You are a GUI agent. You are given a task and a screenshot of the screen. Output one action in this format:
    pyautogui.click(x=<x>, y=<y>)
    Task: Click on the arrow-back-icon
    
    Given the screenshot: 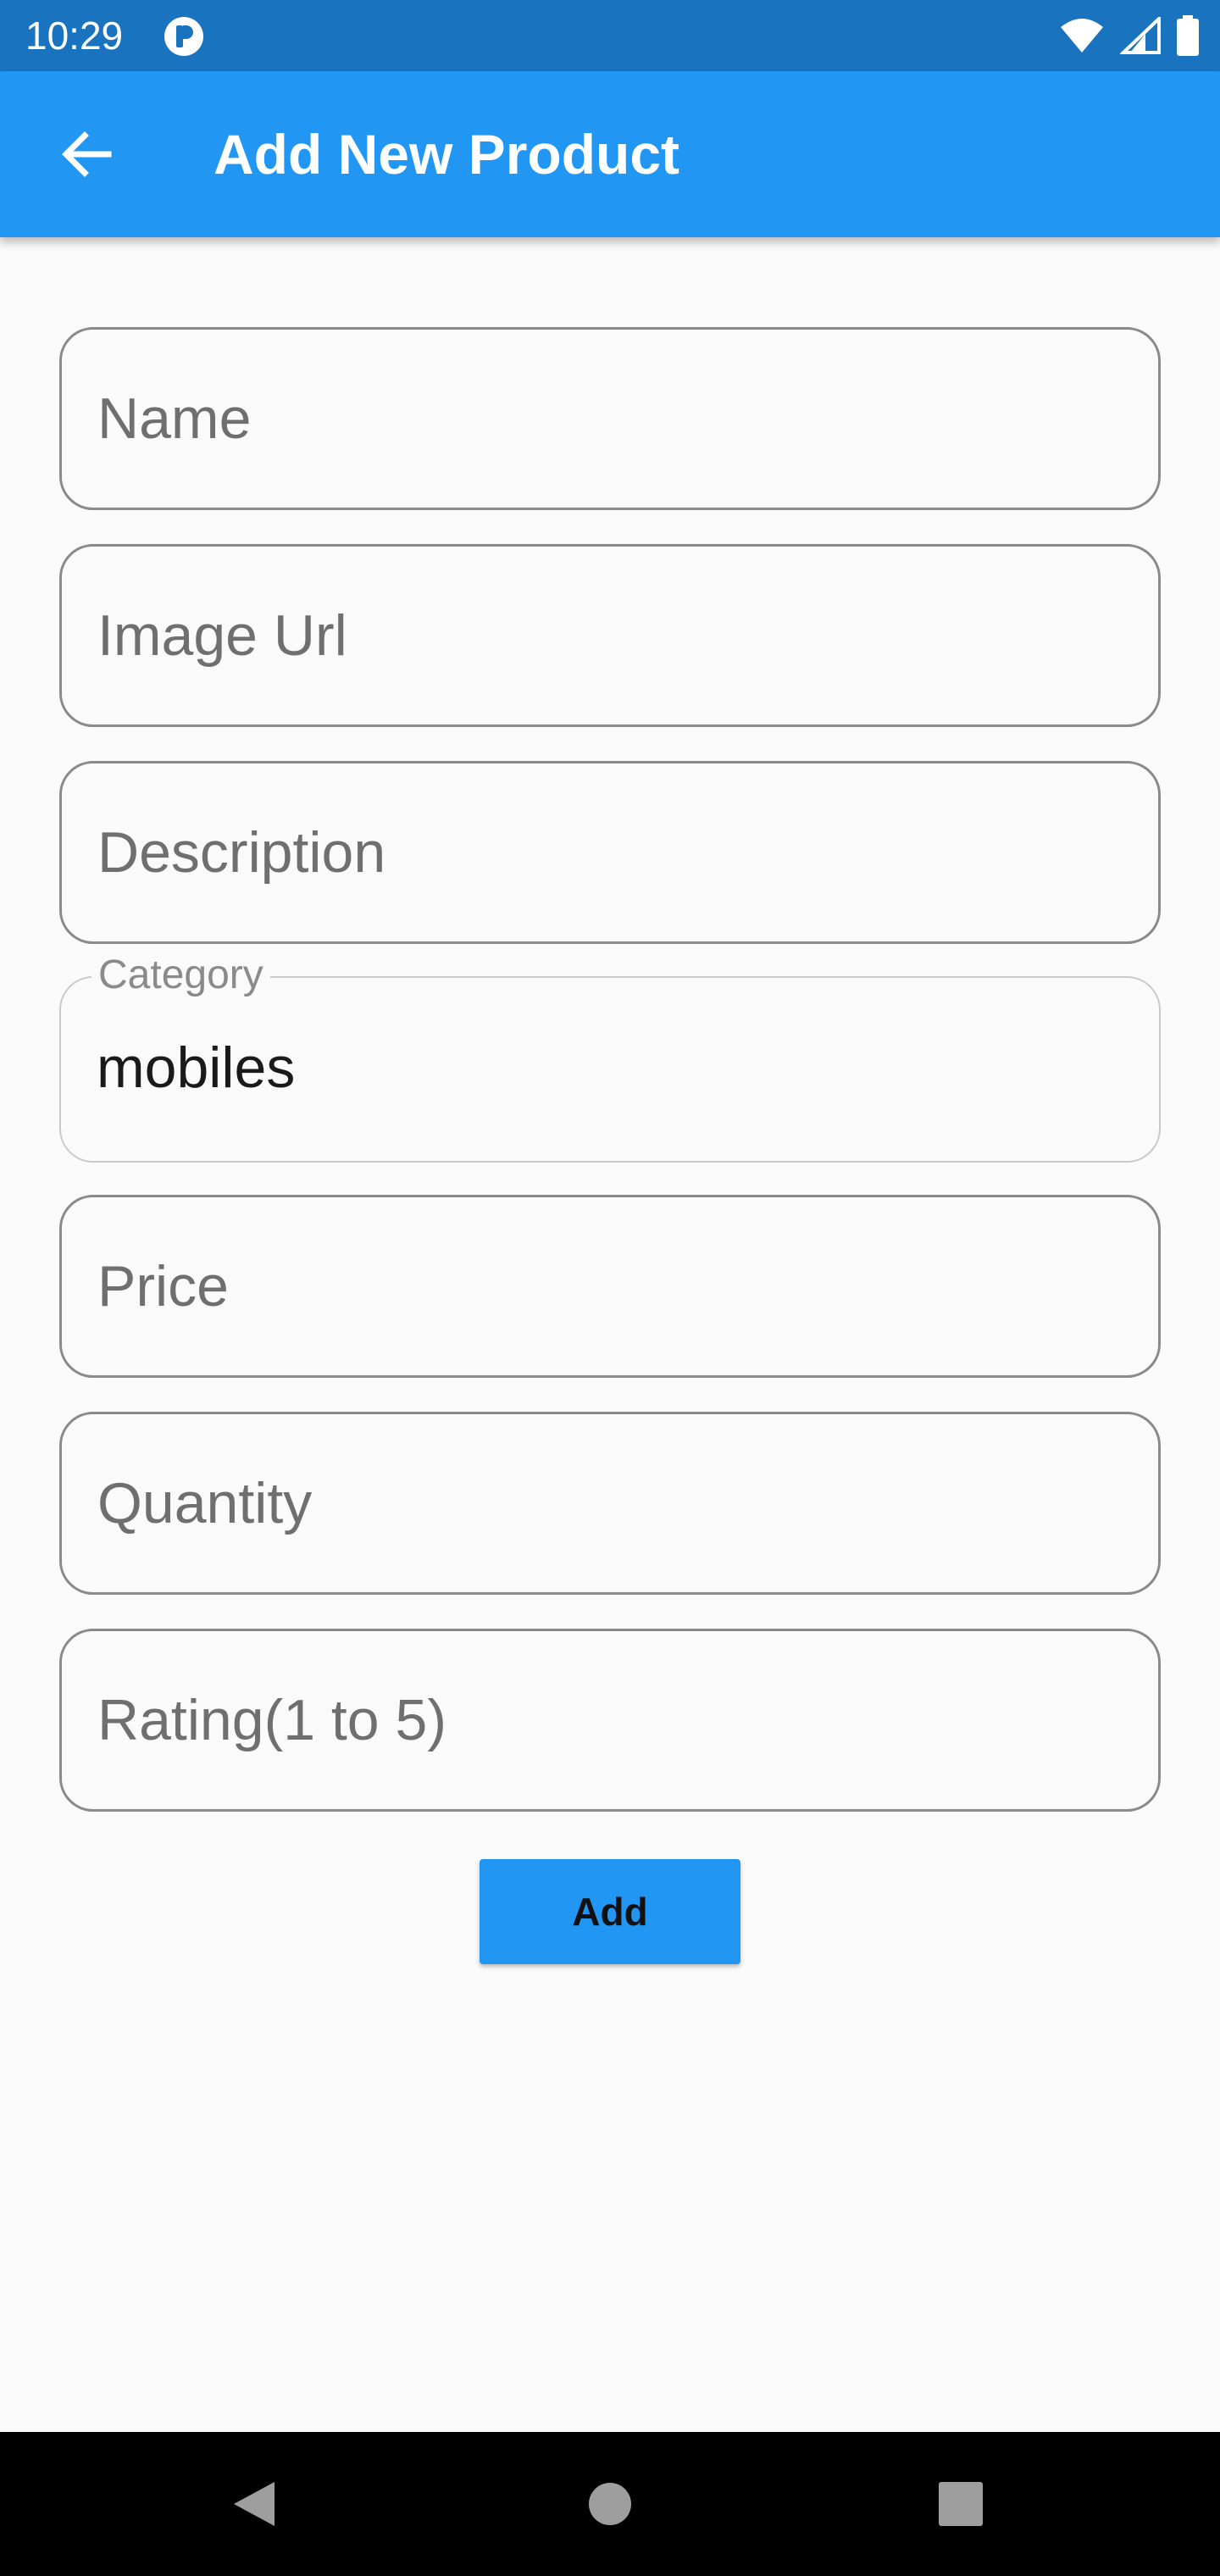 What is the action you would take?
    pyautogui.click(x=87, y=154)
    